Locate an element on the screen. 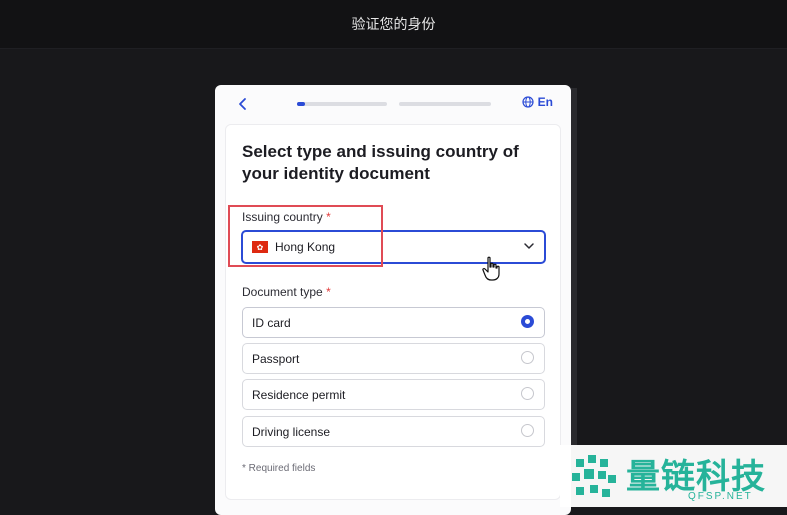 This screenshot has width=787, height=515. issuing-country-label: Issuing country * is located at coordinates (286, 217).